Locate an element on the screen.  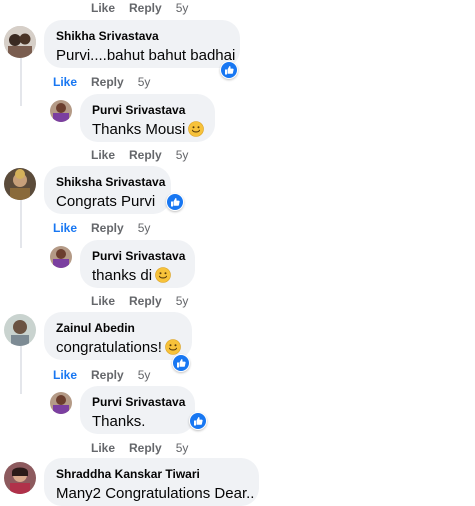
comment-text: Thanks Mousi is located at coordinates (148, 131).